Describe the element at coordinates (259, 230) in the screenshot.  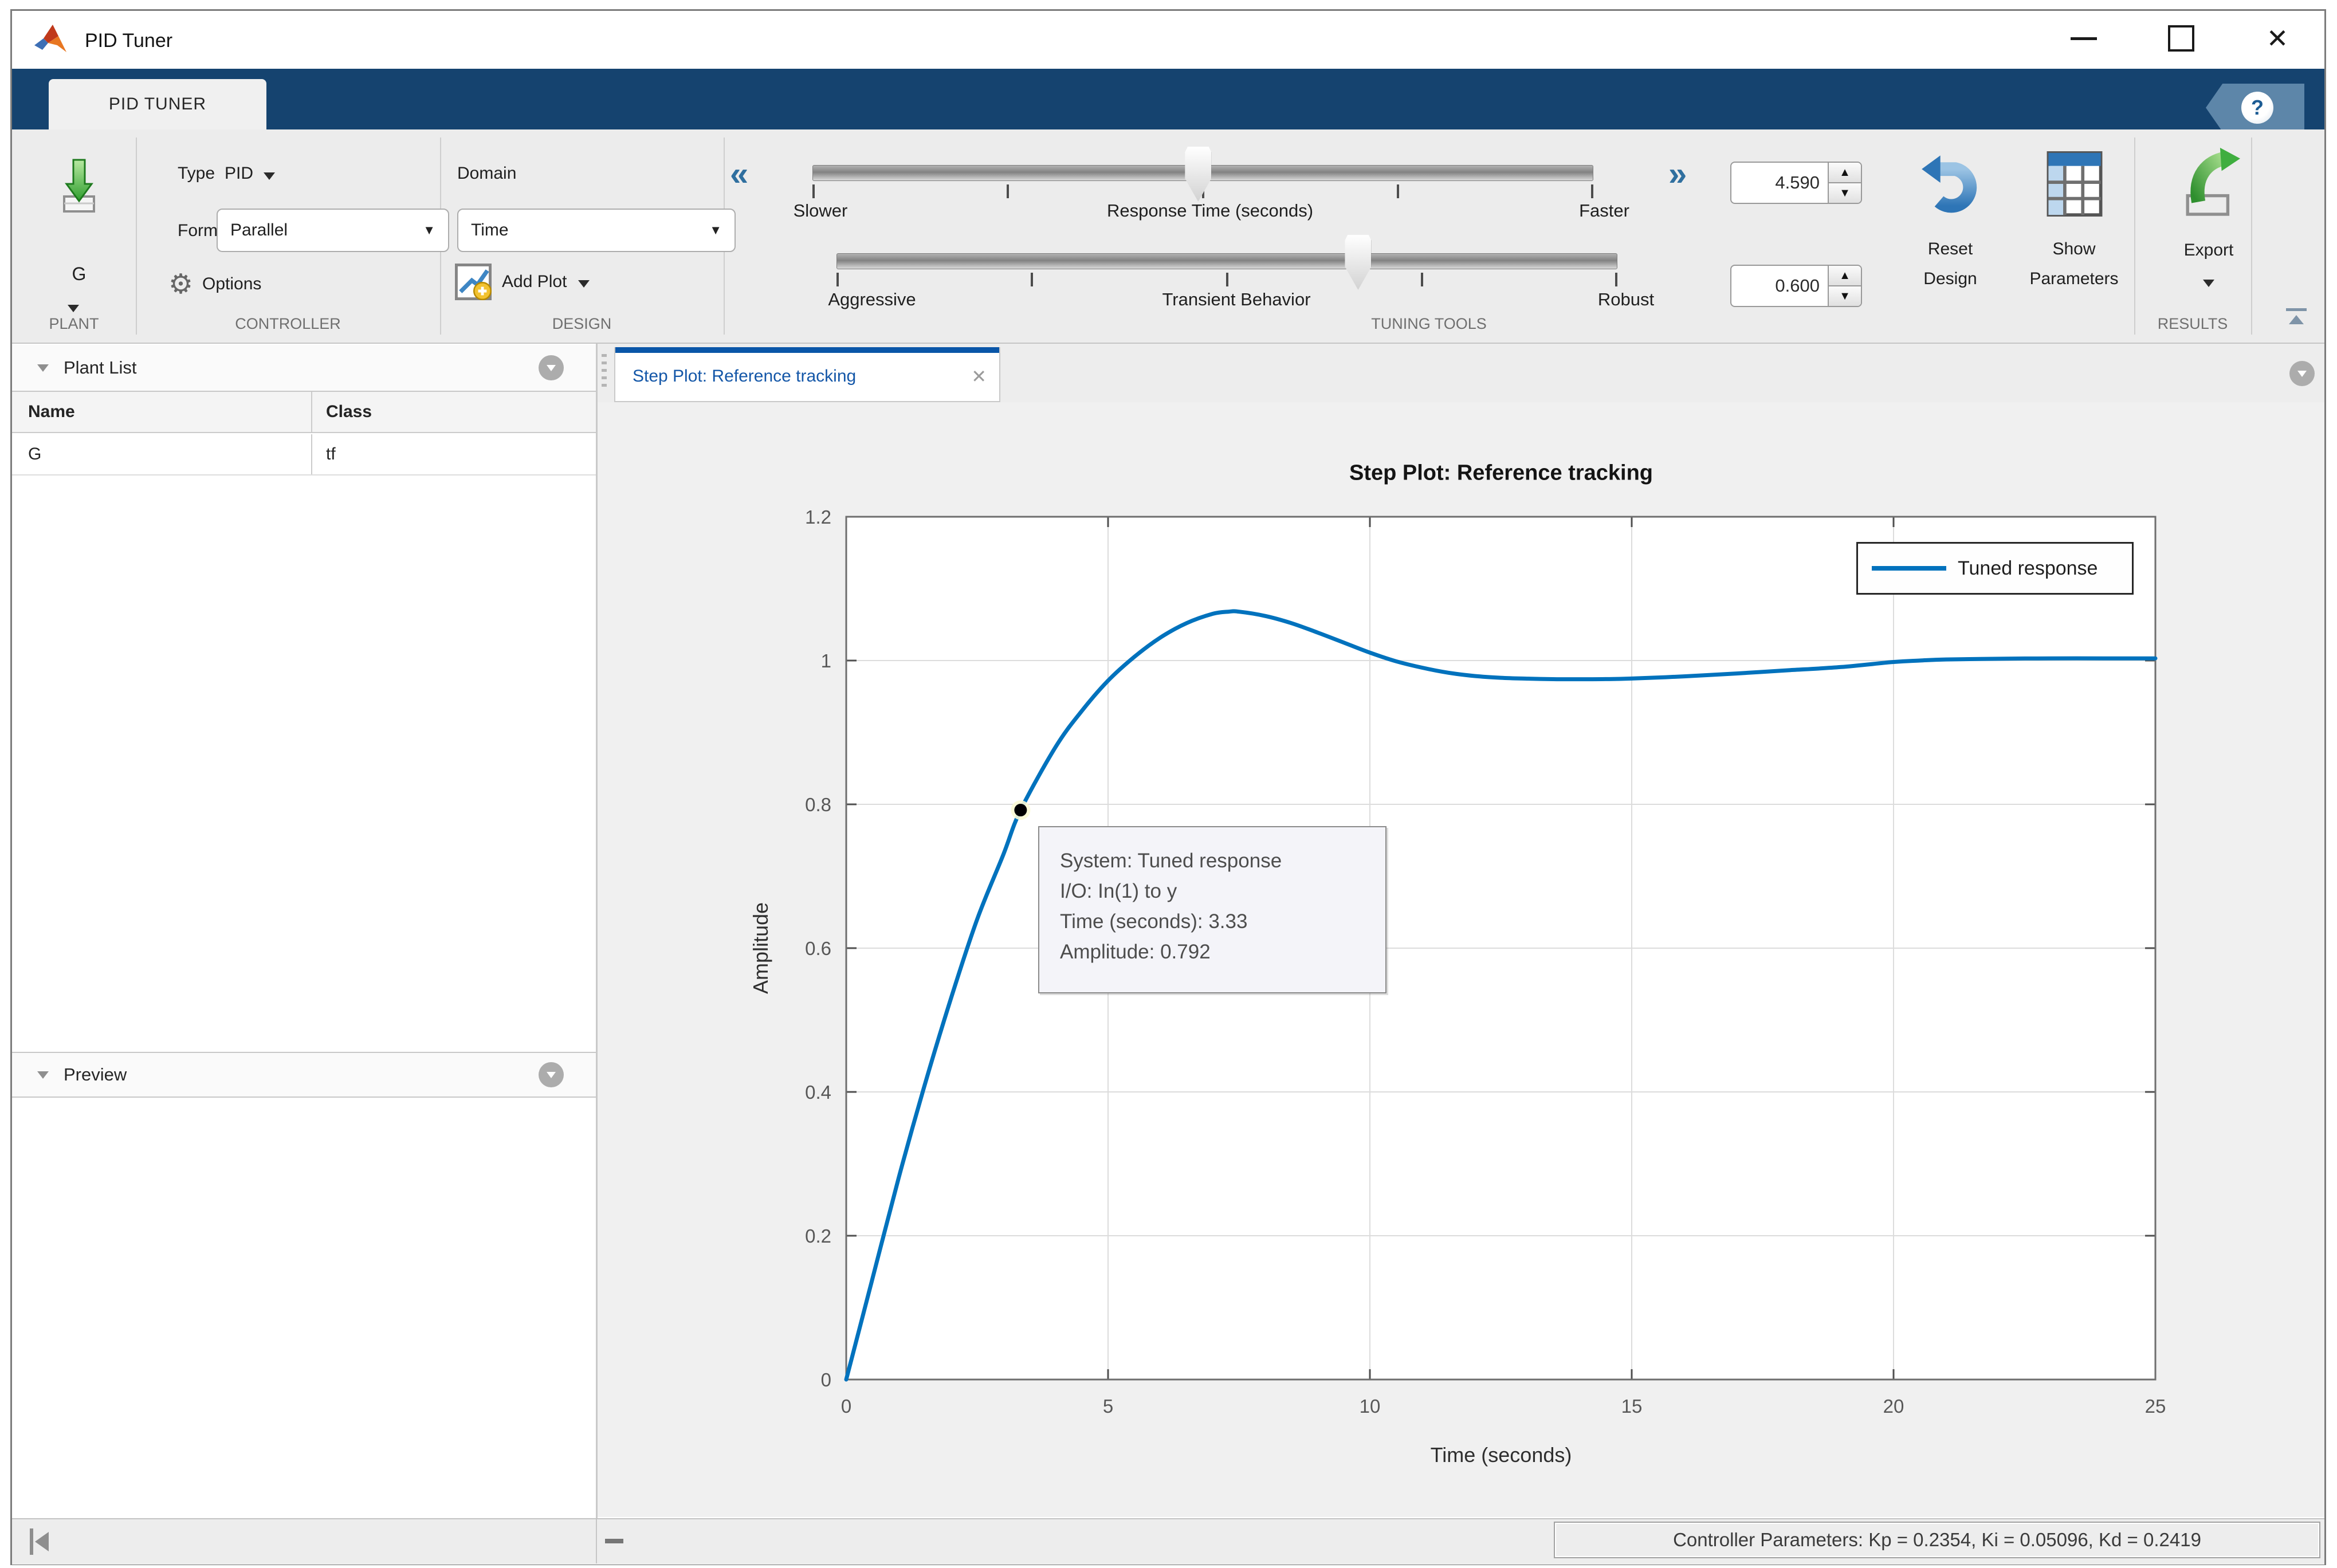
I see `form-value: Parallel` at that location.